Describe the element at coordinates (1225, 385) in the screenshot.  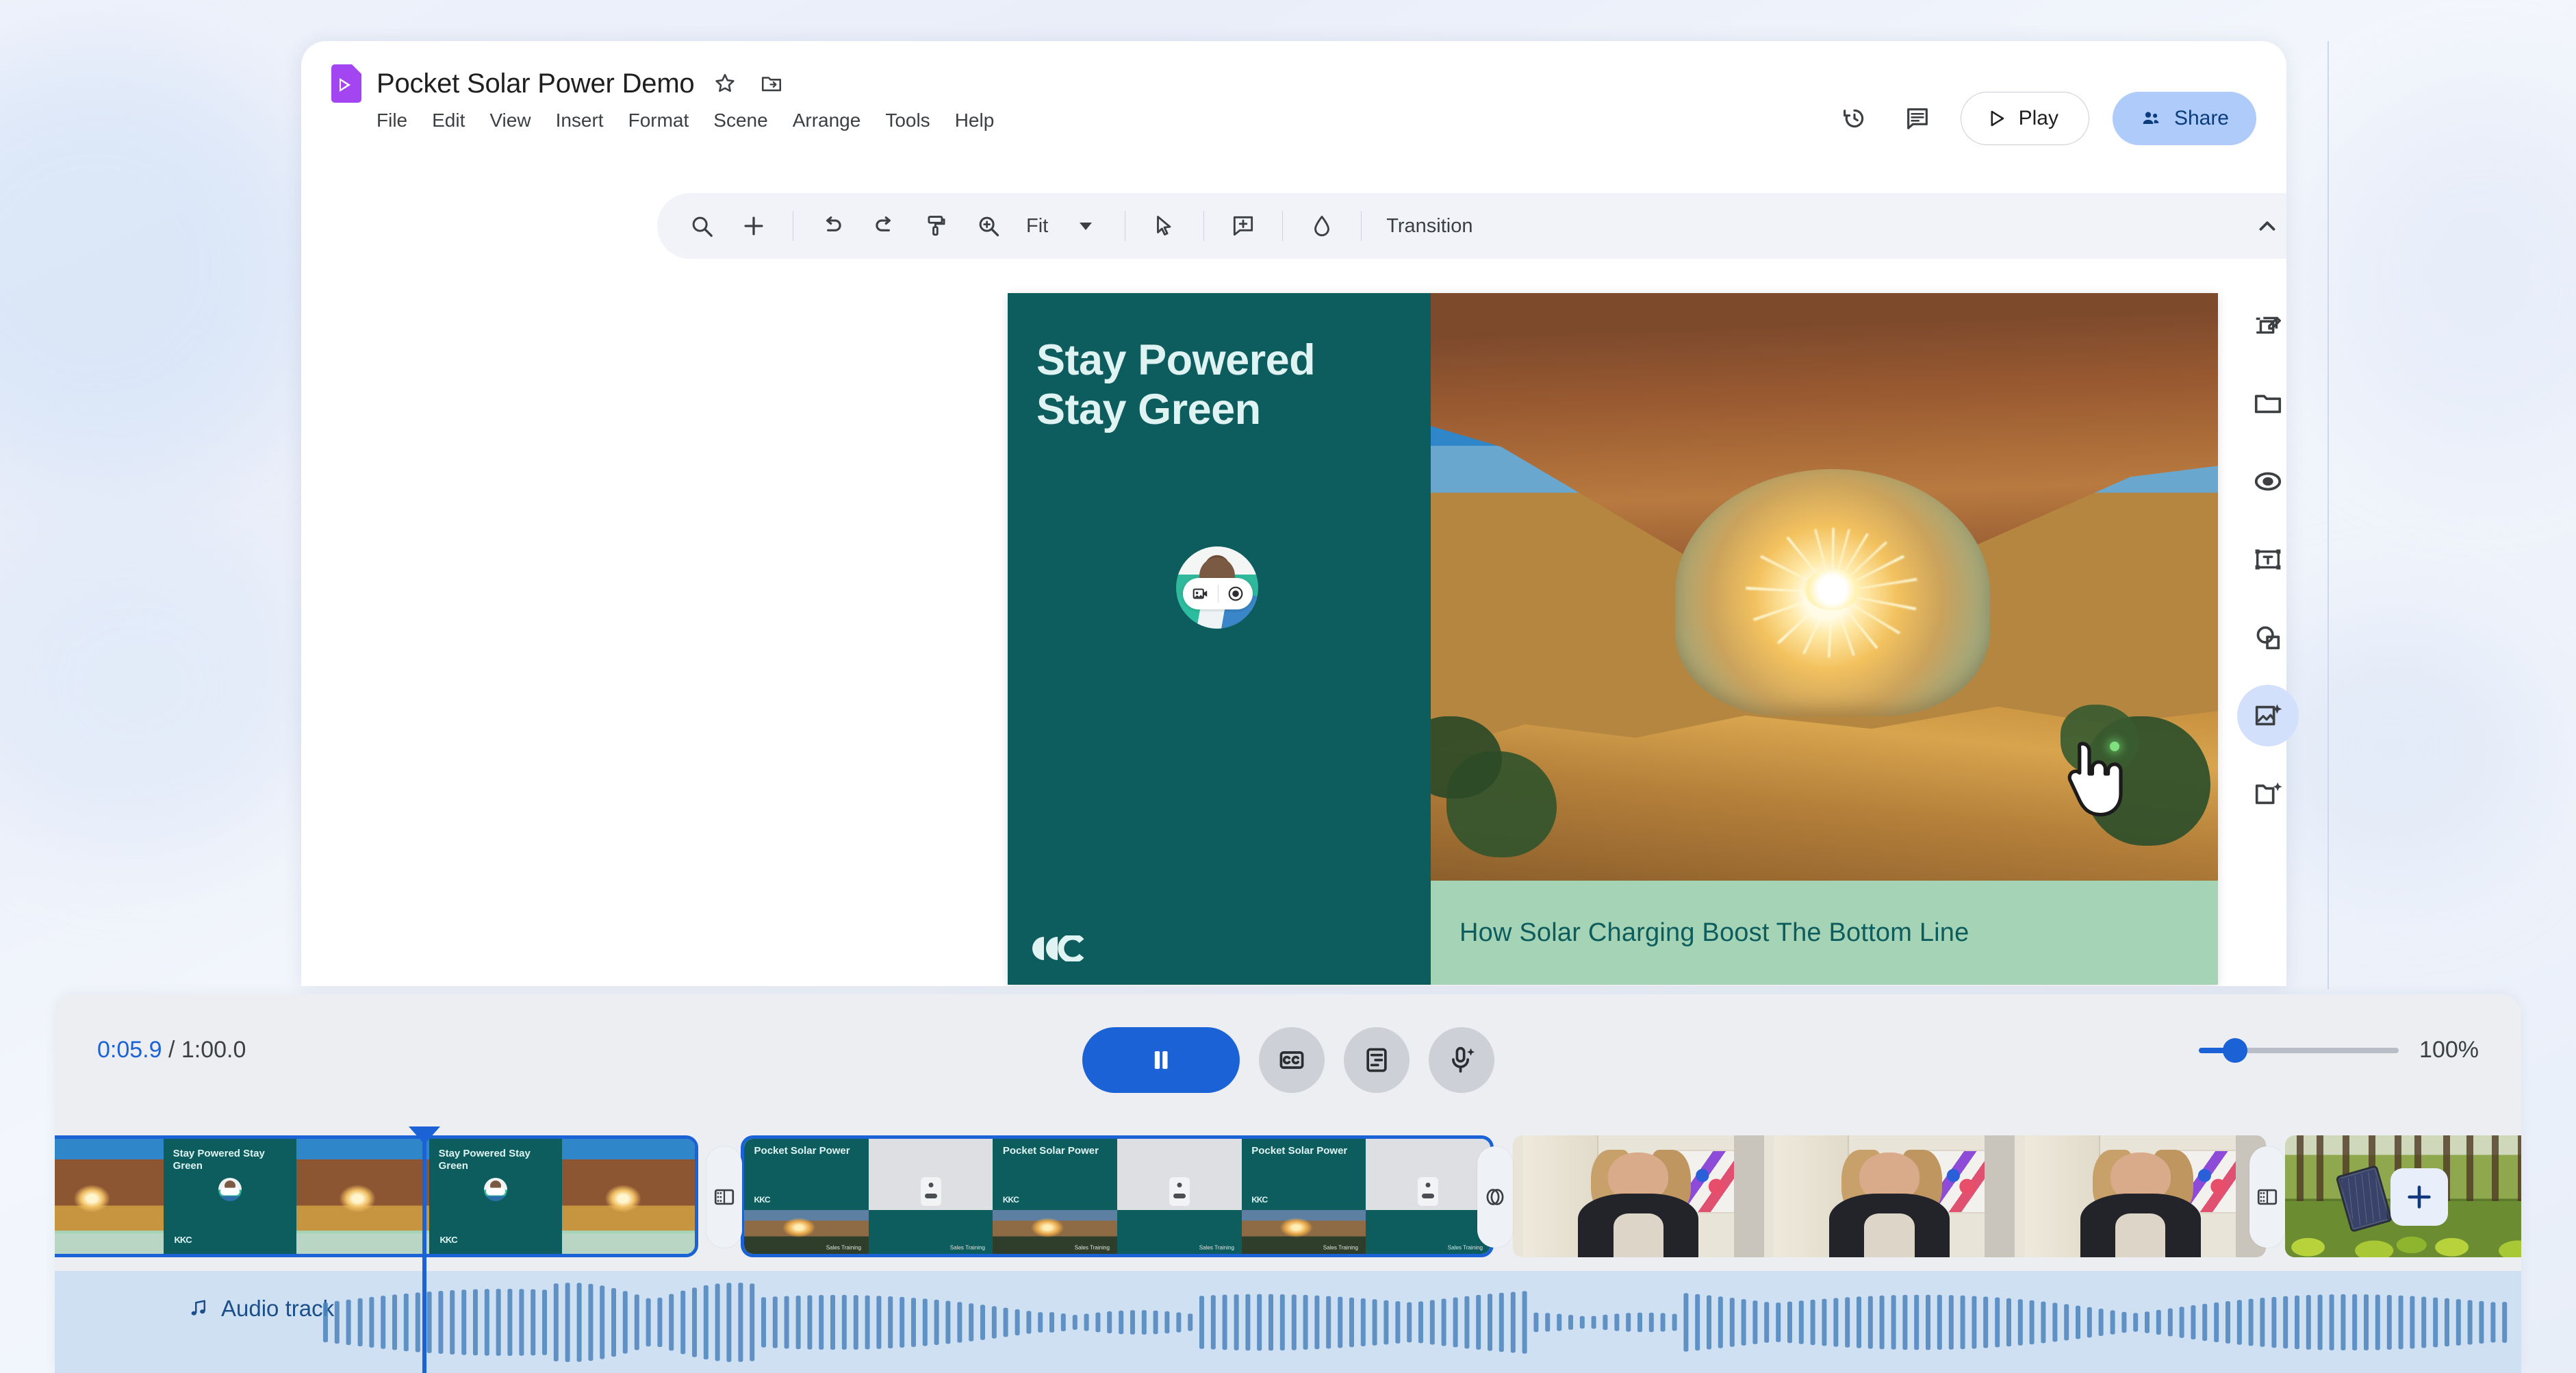
I see `slide-headline: Stay Powered Stay Green` at that location.